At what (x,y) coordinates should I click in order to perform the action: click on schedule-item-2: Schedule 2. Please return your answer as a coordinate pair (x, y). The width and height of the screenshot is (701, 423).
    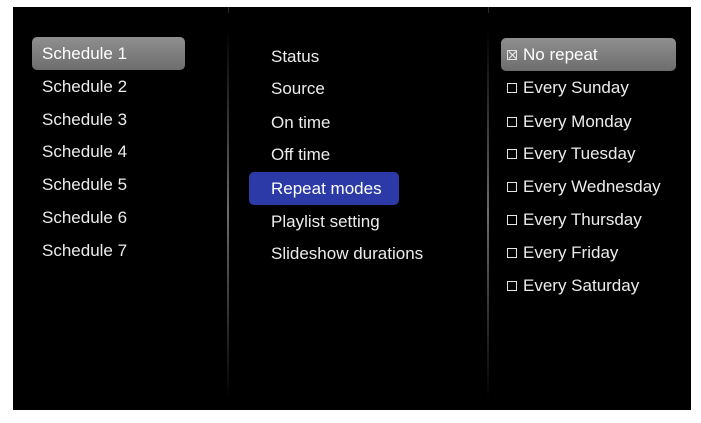
    Looking at the image, I should click on (108, 86).